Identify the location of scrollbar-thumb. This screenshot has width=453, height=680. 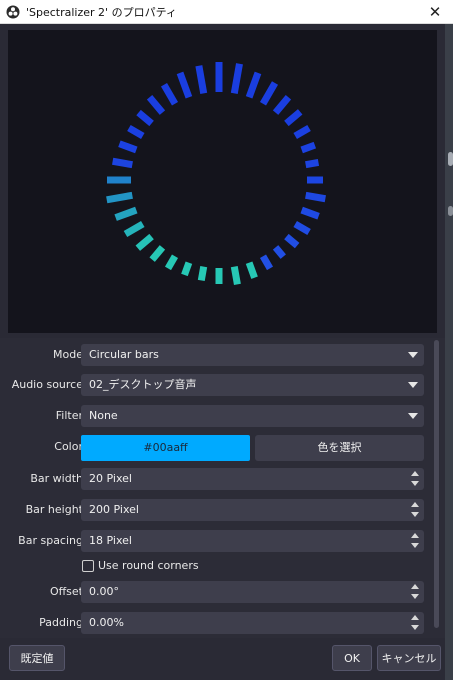
(436, 484).